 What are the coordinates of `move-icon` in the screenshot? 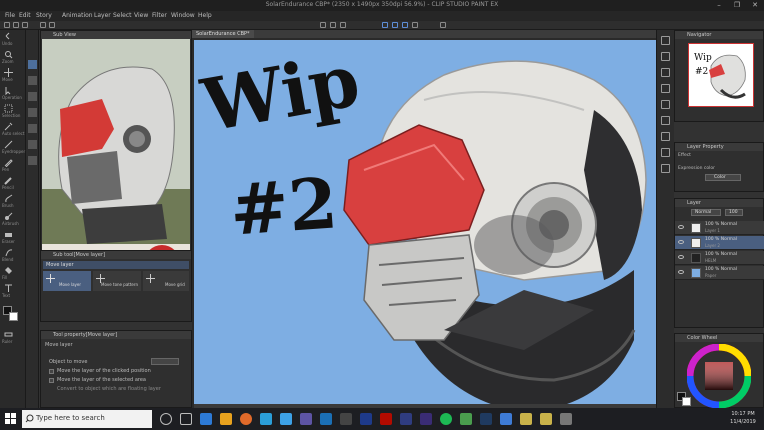 It's located at (8, 72).